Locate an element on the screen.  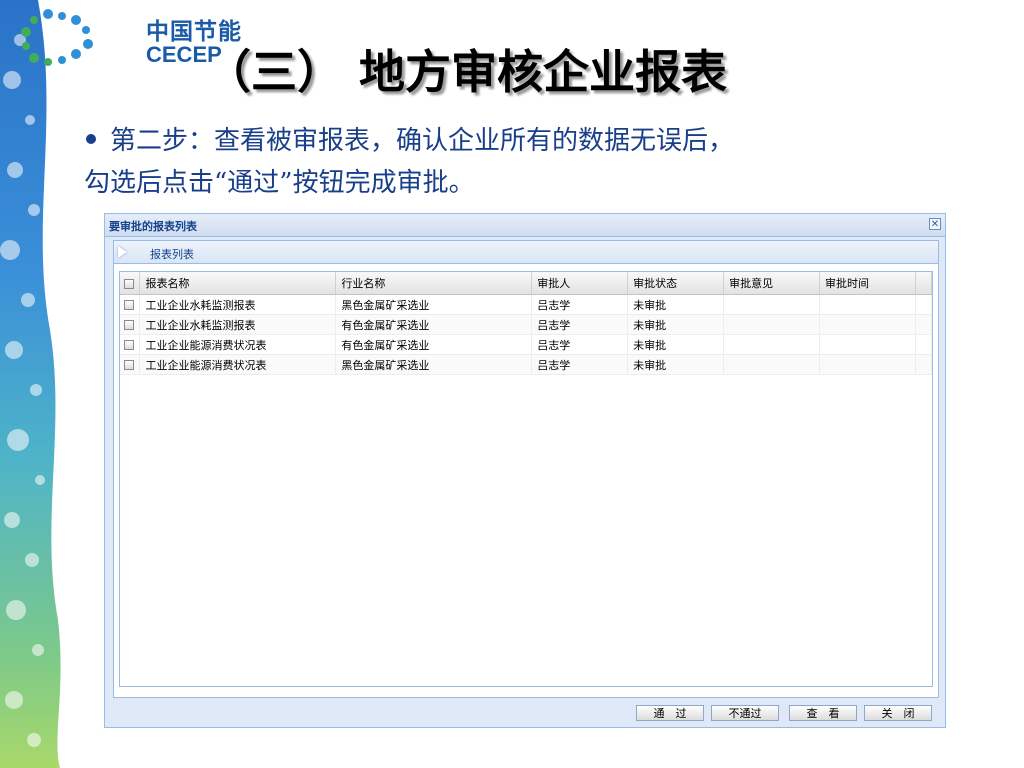
table-row: 工业企业能源消费状况表 黑色金属矿采选业 吕志学 未审批 is located at coordinates (526, 364).